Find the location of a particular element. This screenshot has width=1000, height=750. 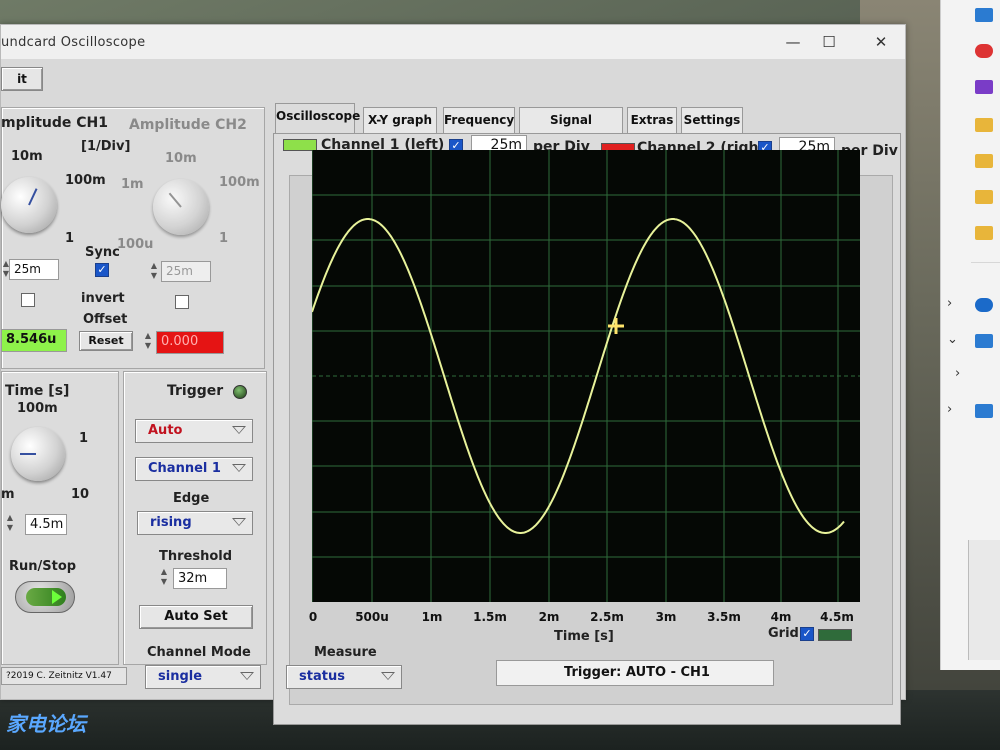

tab-label: X-Y graph is located at coordinates (400, 120).